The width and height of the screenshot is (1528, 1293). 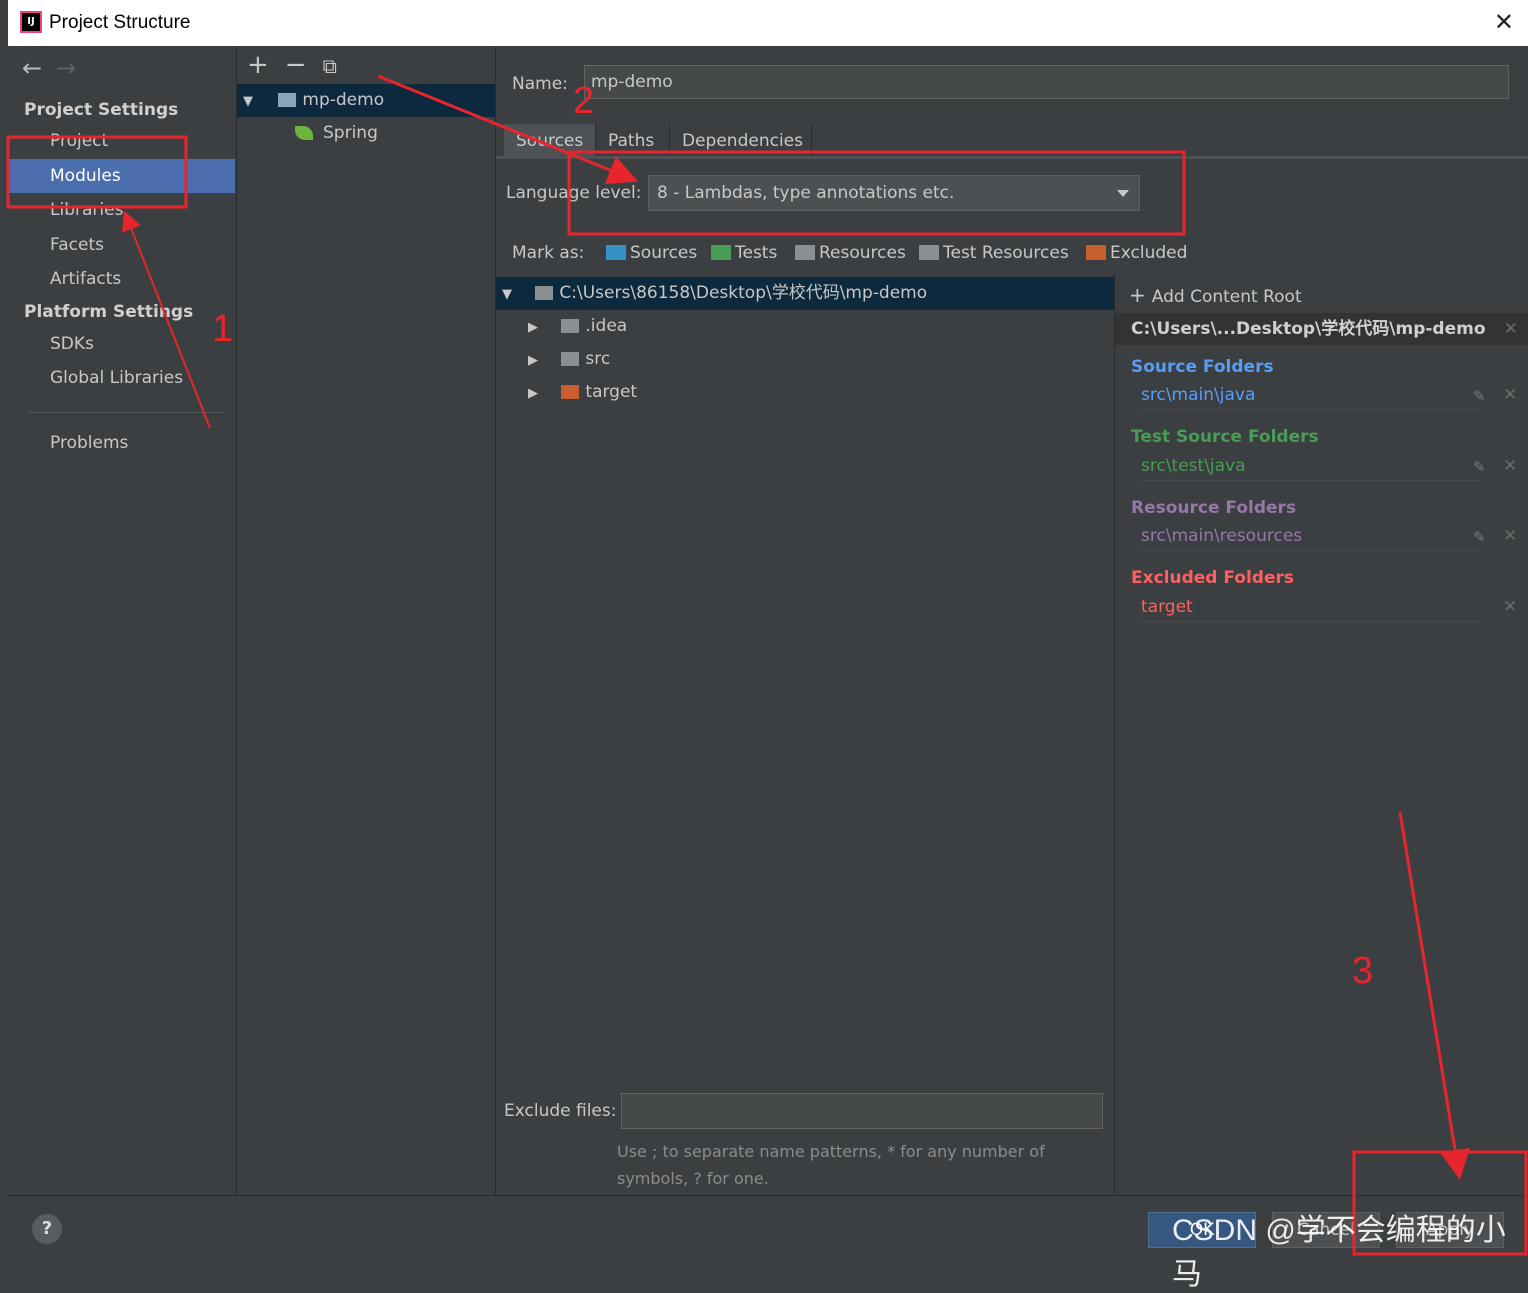 What do you see at coordinates (1214, 508) in the screenshot?
I see `resource-folders-header: Resource Folders` at bounding box center [1214, 508].